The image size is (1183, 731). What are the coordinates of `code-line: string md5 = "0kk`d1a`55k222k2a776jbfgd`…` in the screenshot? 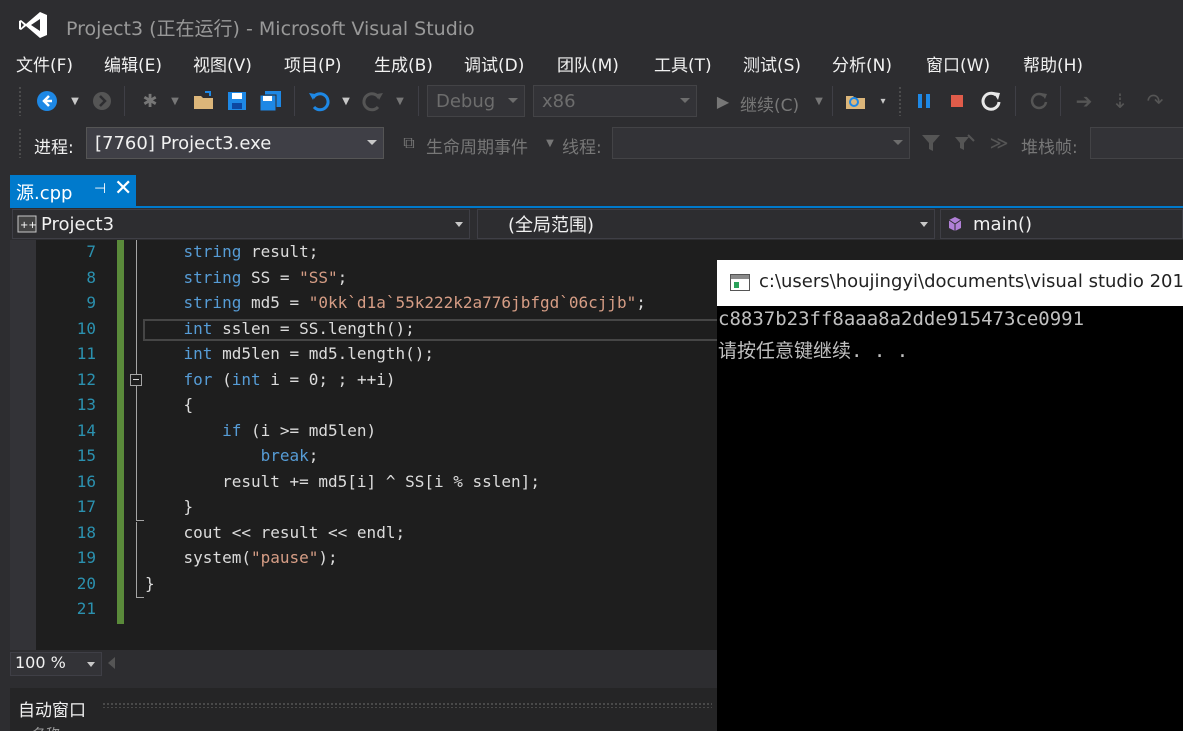 It's located at (395, 302).